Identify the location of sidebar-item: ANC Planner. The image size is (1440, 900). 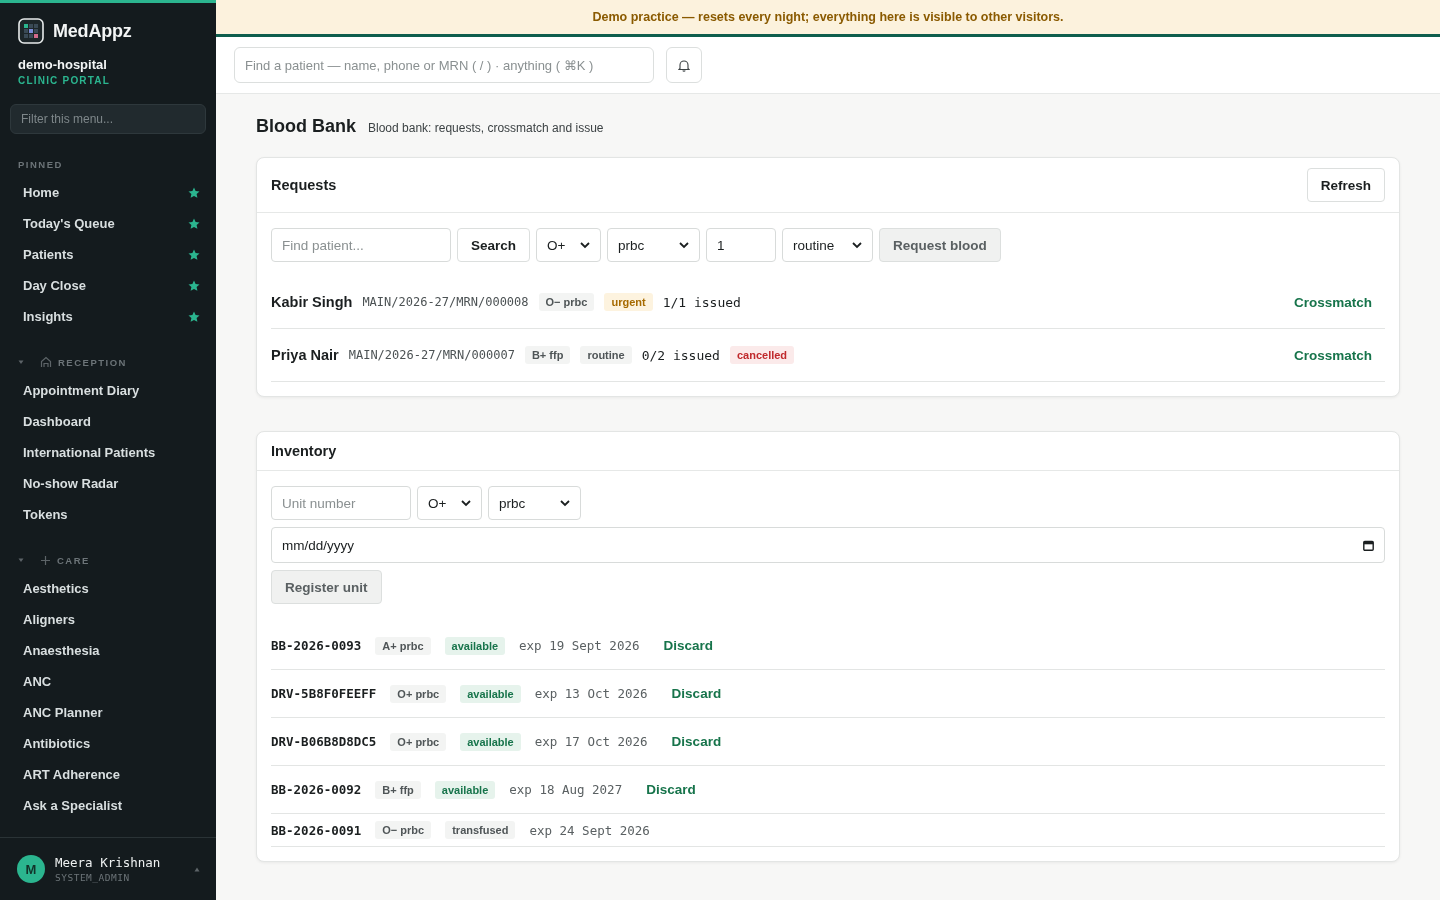
(63, 712).